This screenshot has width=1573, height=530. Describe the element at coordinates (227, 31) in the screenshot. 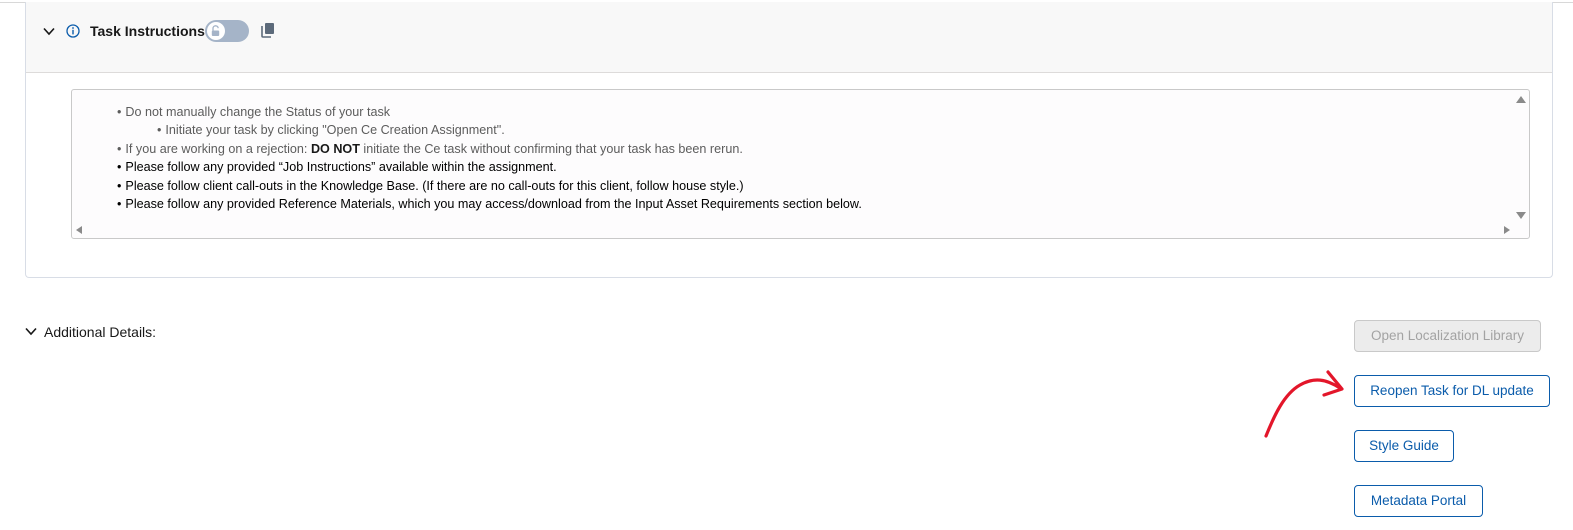

I see `lock-toggle` at that location.